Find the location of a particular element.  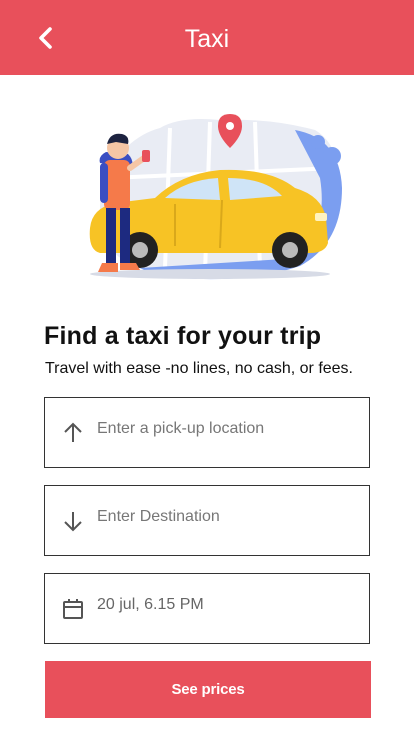

pickup-field is located at coordinates (207, 432).